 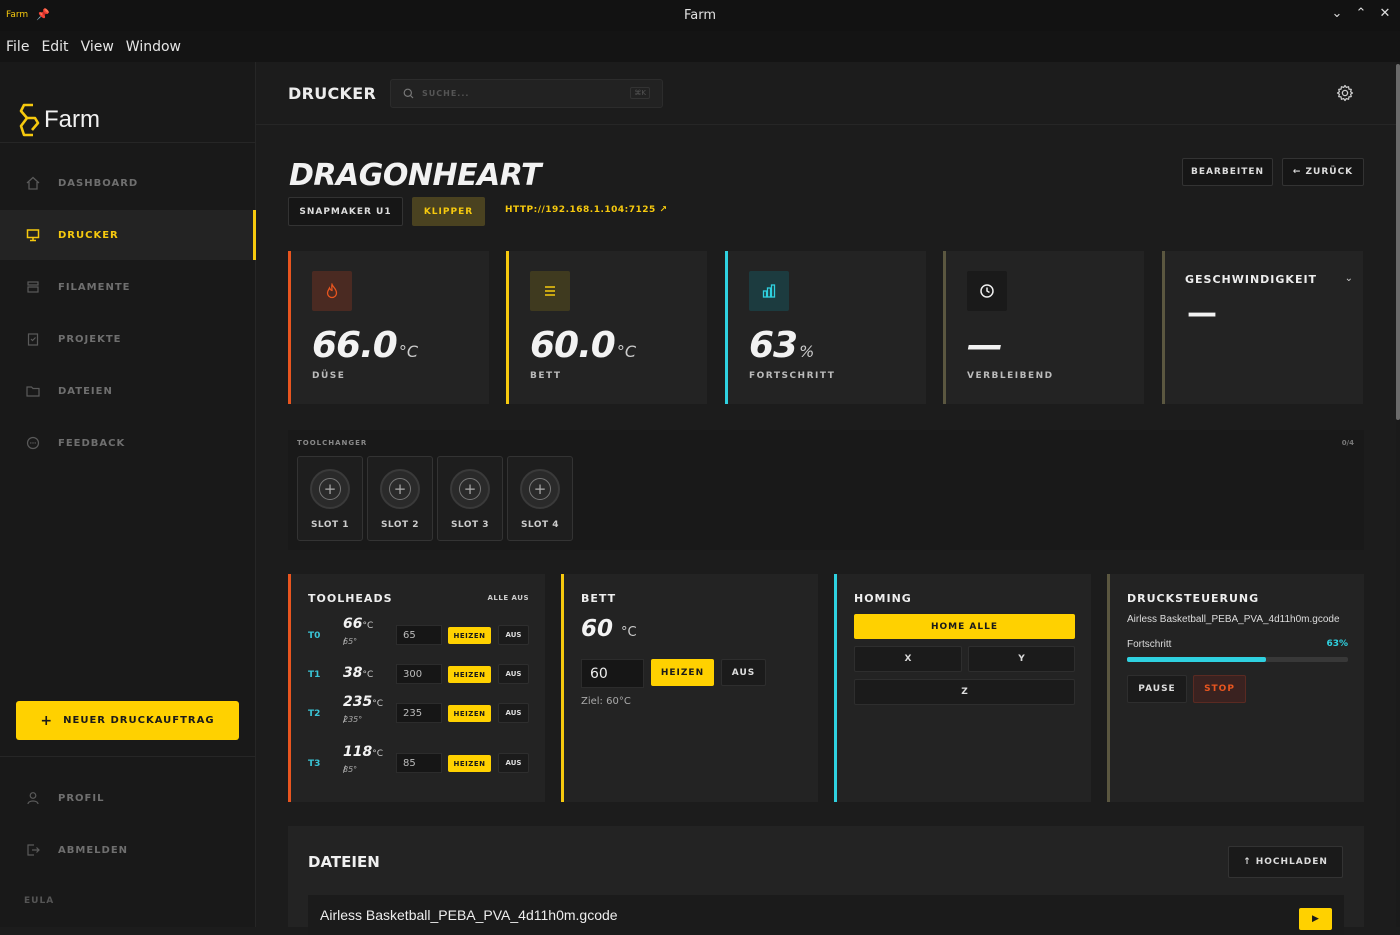 What do you see at coordinates (826, 93) in the screenshot?
I see `top-bar: DRUCKER SUCHE... ⌘K` at bounding box center [826, 93].